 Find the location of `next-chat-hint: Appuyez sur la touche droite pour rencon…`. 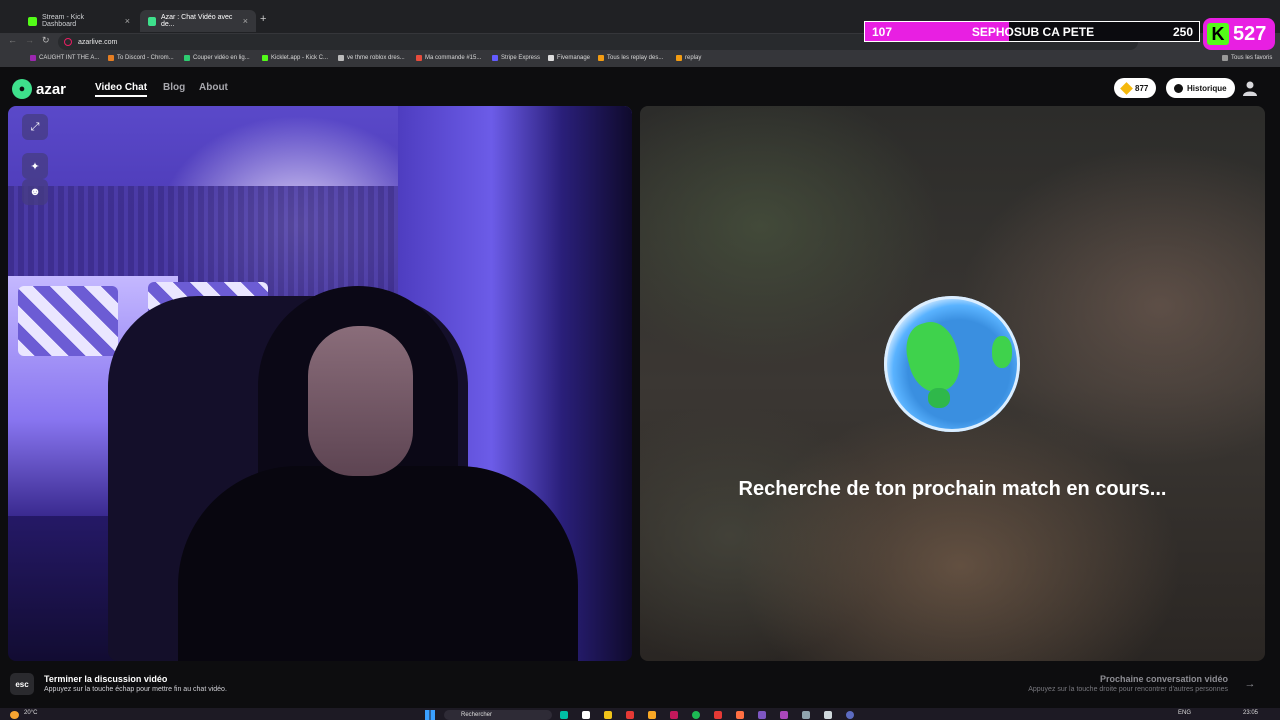

next-chat-hint: Appuyez sur la touche droite pour rencon… is located at coordinates (1128, 689).